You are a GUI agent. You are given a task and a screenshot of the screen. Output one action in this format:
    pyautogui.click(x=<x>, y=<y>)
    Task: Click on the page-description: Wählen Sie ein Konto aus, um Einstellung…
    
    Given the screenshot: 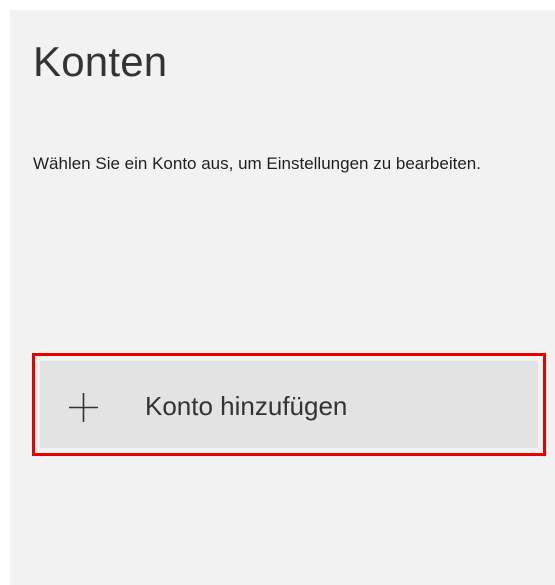 What is the action you would take?
    pyautogui.click(x=257, y=163)
    